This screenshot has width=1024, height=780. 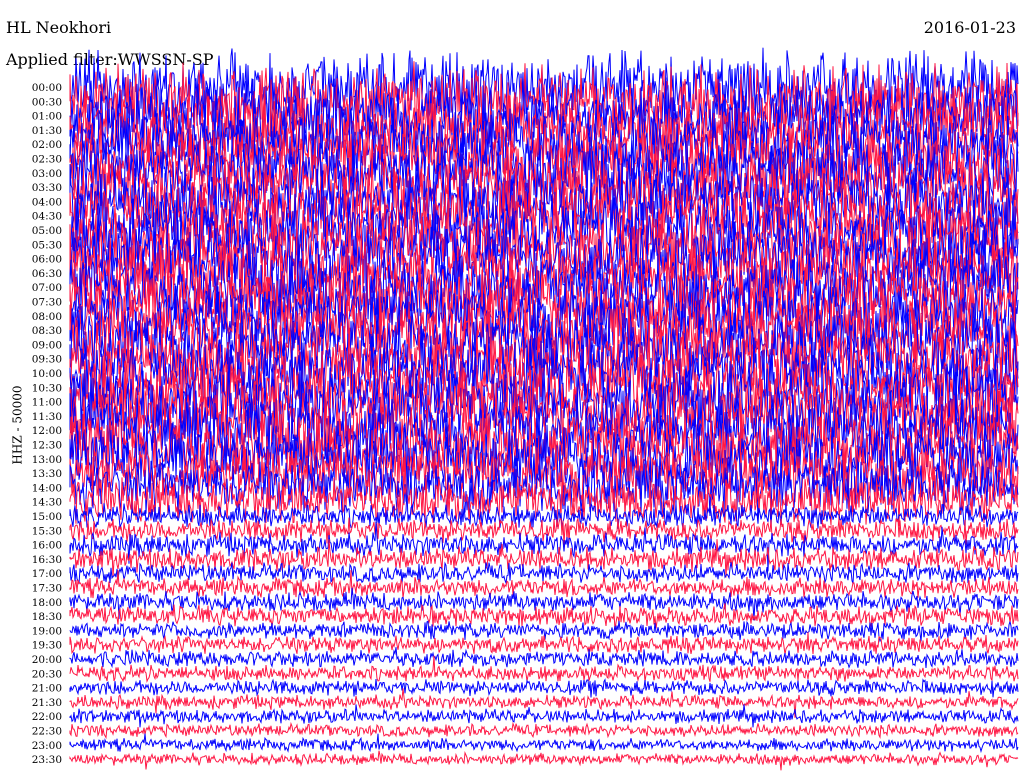 I want to click on tick-label: 10:00, so click(x=47, y=374).